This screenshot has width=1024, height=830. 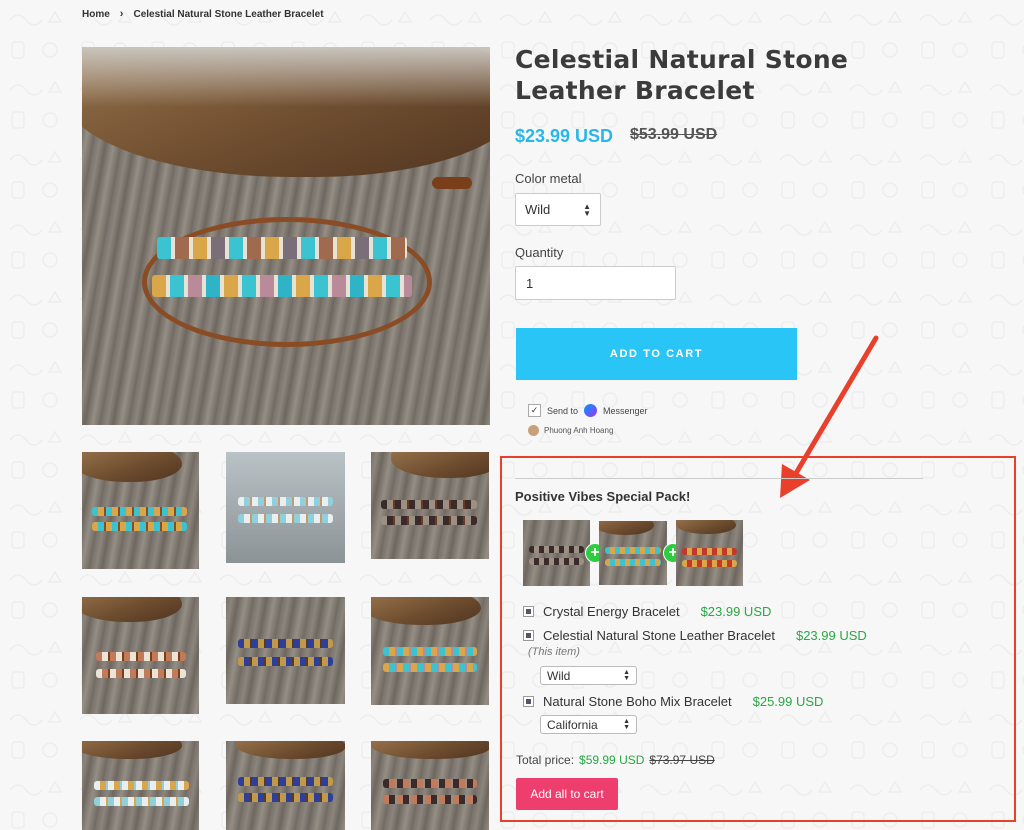 I want to click on bundle-item-2-select: Wild ▲ ▼, so click(x=588, y=675).